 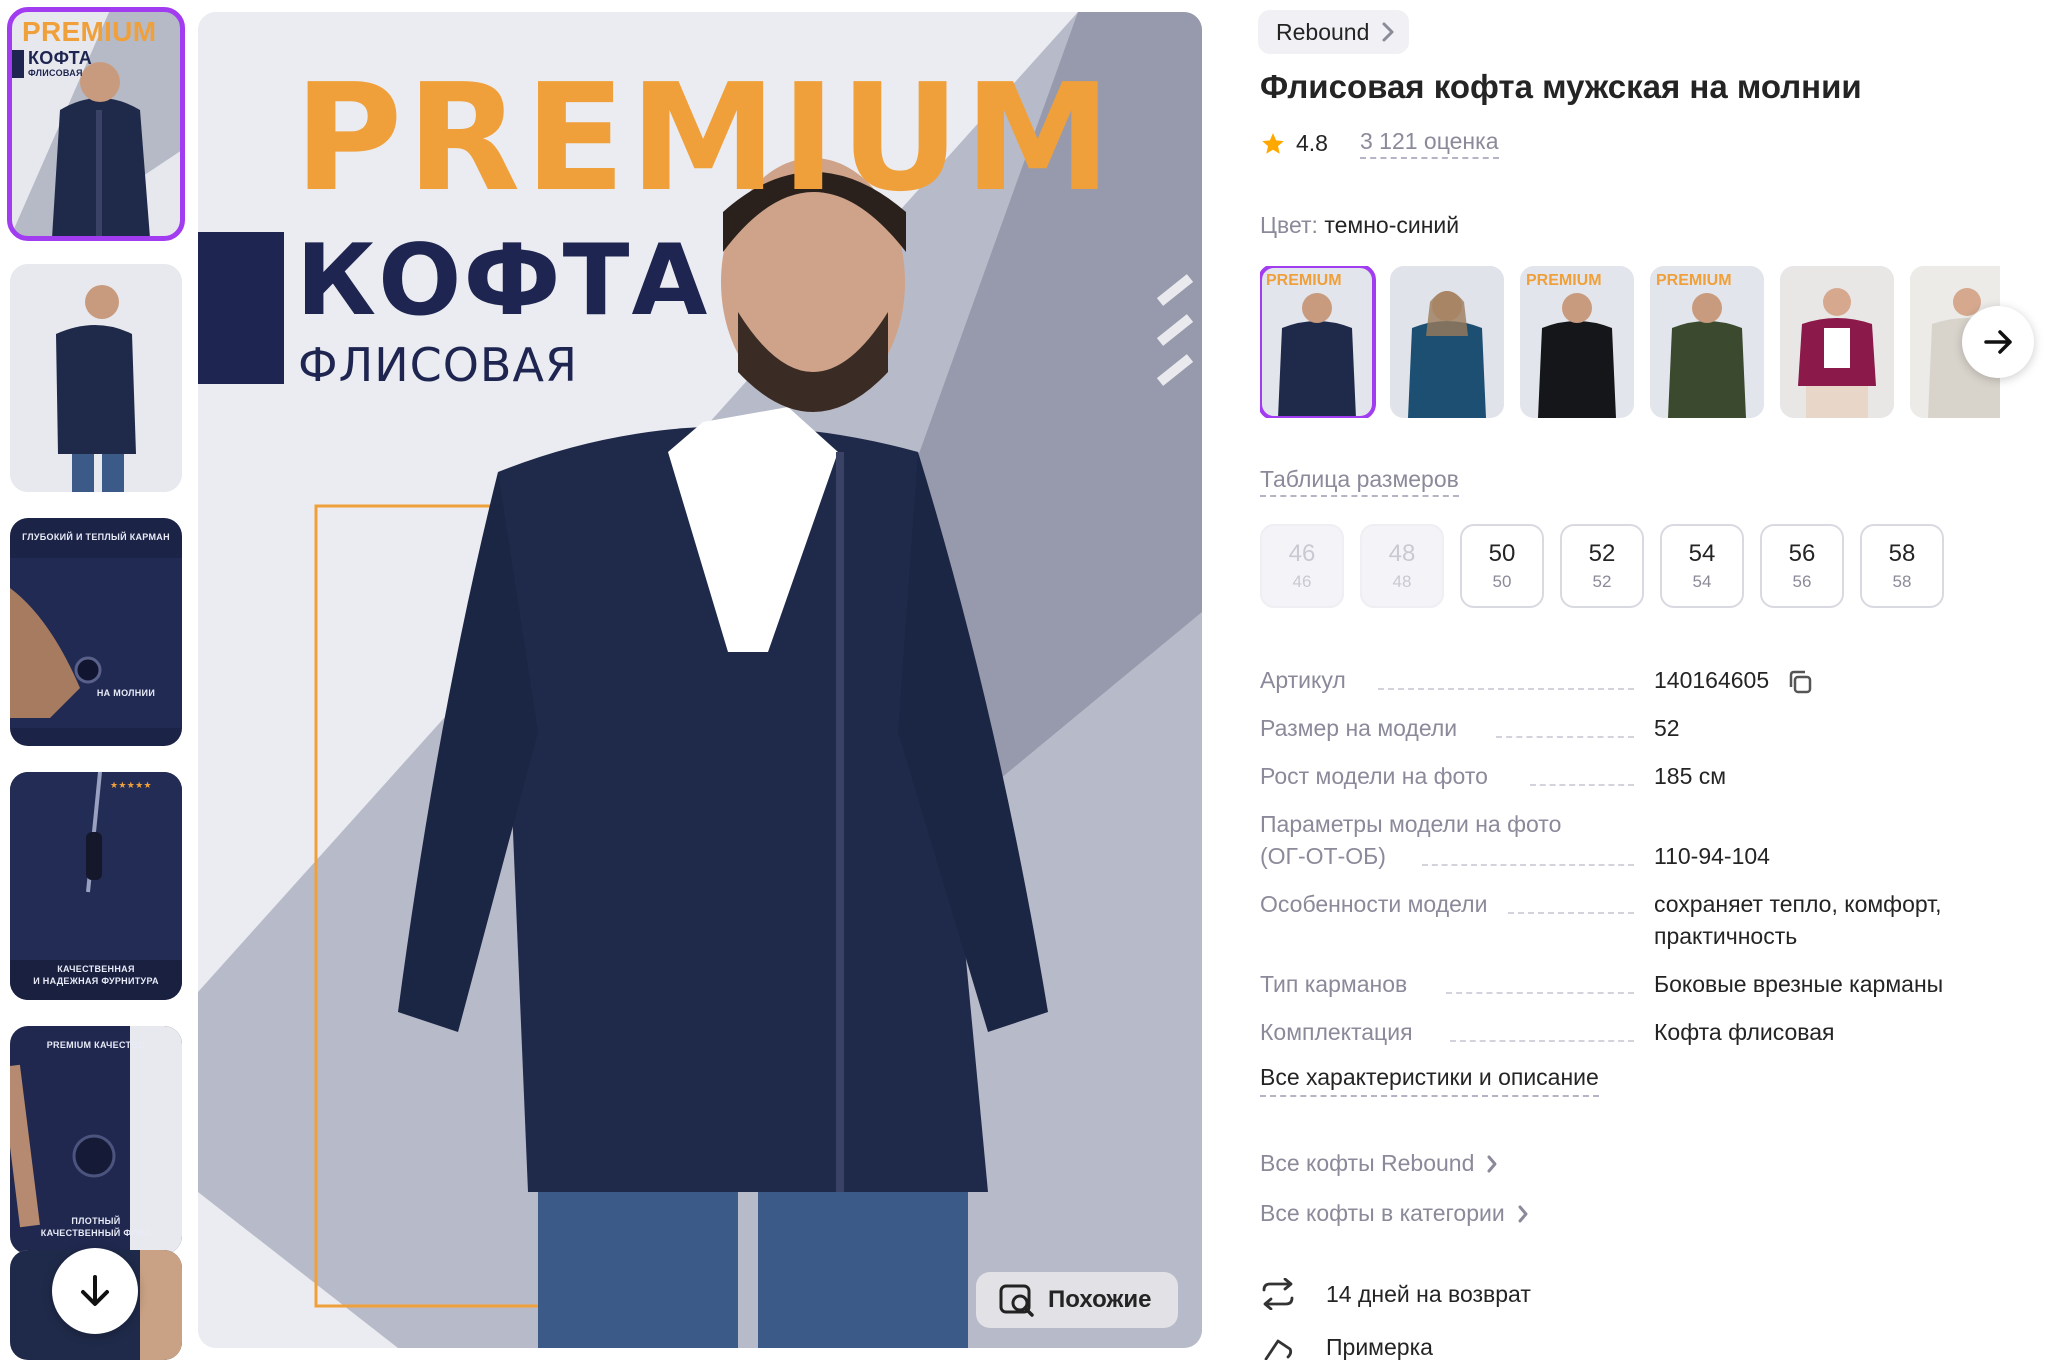 I want to click on swatch-1-label: PREMIUM, so click(x=1304, y=280).